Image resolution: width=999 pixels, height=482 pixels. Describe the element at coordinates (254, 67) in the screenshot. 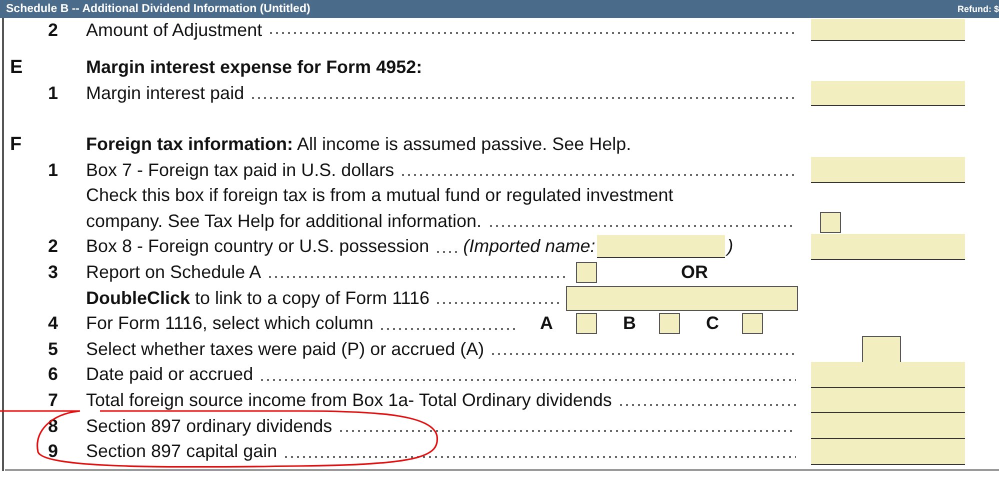

I see `section-heading: Margin interest expense for Form 4952:` at that location.